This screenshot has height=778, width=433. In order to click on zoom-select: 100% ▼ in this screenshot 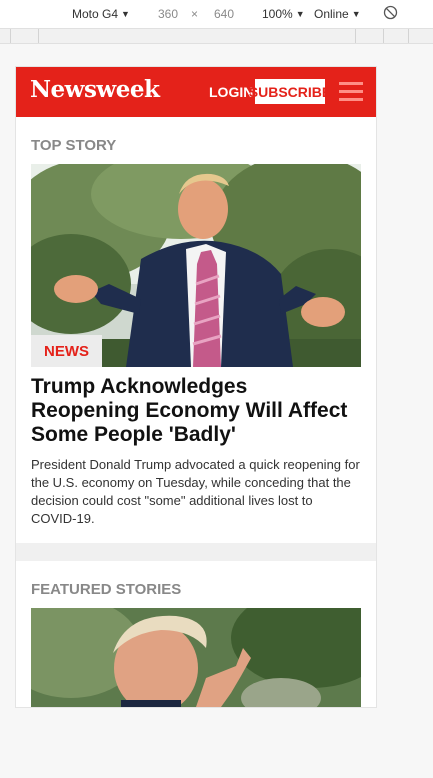, I will do `click(283, 14)`.